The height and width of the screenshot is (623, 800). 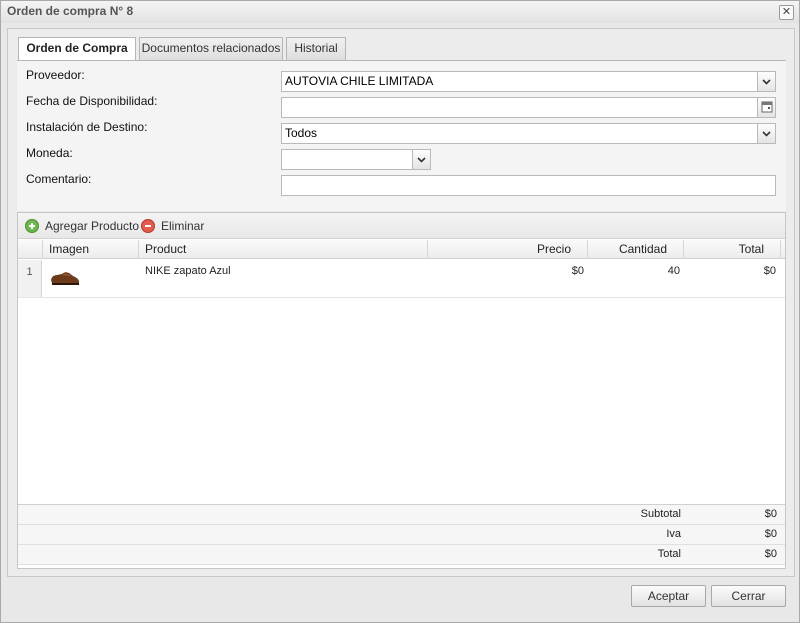 I want to click on instalacion-select: Todos, so click(x=528, y=133).